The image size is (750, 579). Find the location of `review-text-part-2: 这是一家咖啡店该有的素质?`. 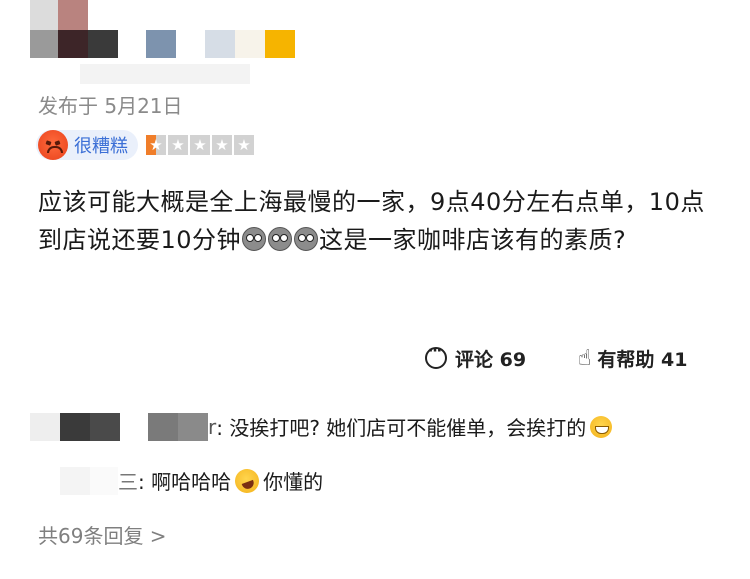

review-text-part-2: 这是一家咖啡店该有的素质? is located at coordinates (473, 240).